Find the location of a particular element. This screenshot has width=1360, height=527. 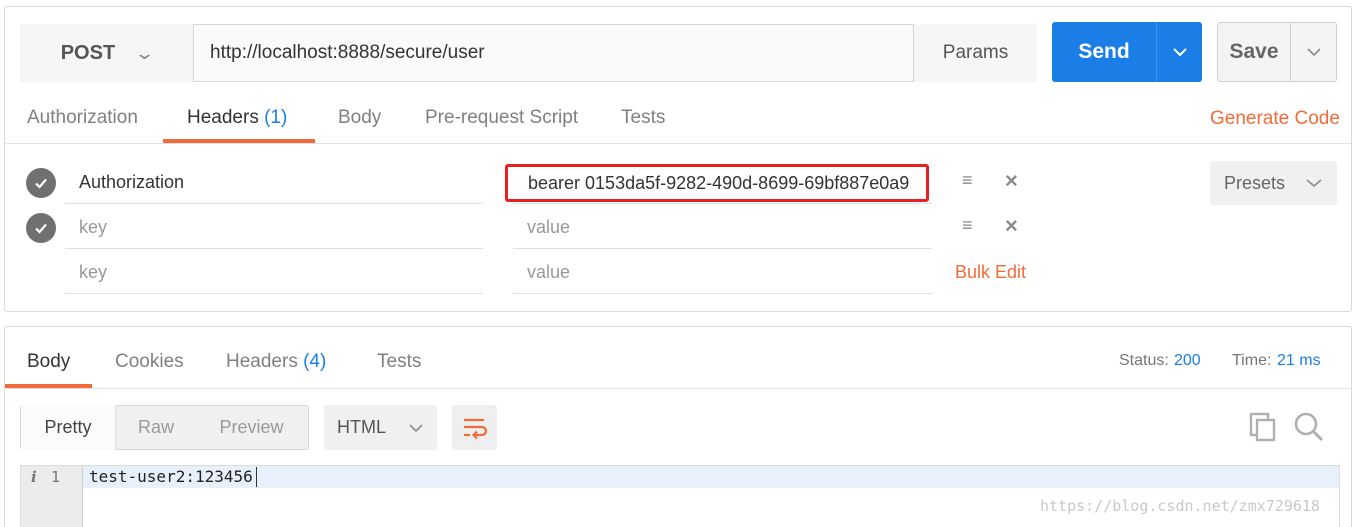

copy-icon is located at coordinates (1263, 429).